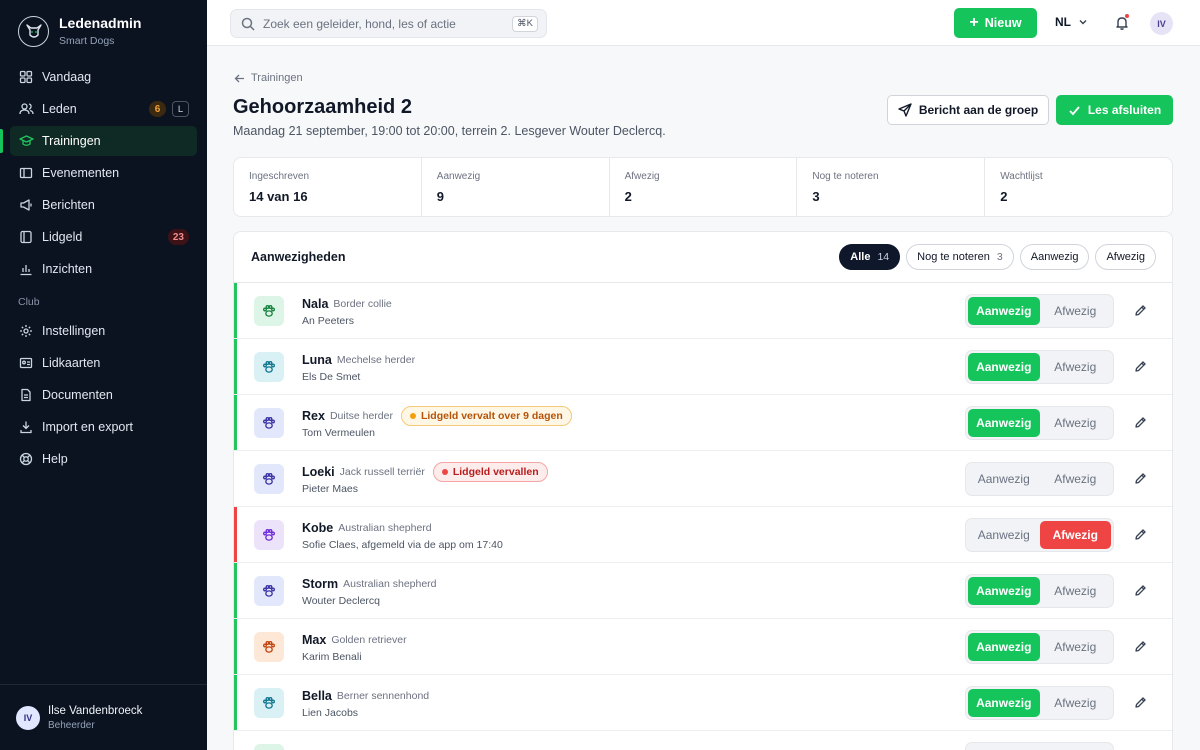 The image size is (1200, 750). Describe the element at coordinates (103, 459) in the screenshot. I see `sidebar-item-help: Help` at that location.